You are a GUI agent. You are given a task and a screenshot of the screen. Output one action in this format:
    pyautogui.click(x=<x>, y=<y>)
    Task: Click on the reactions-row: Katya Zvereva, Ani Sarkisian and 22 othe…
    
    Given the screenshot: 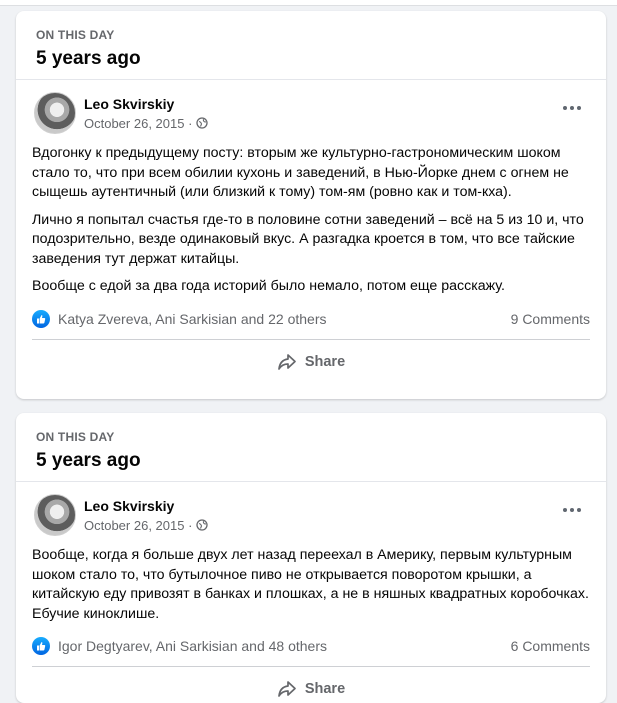 What is the action you would take?
    pyautogui.click(x=311, y=322)
    